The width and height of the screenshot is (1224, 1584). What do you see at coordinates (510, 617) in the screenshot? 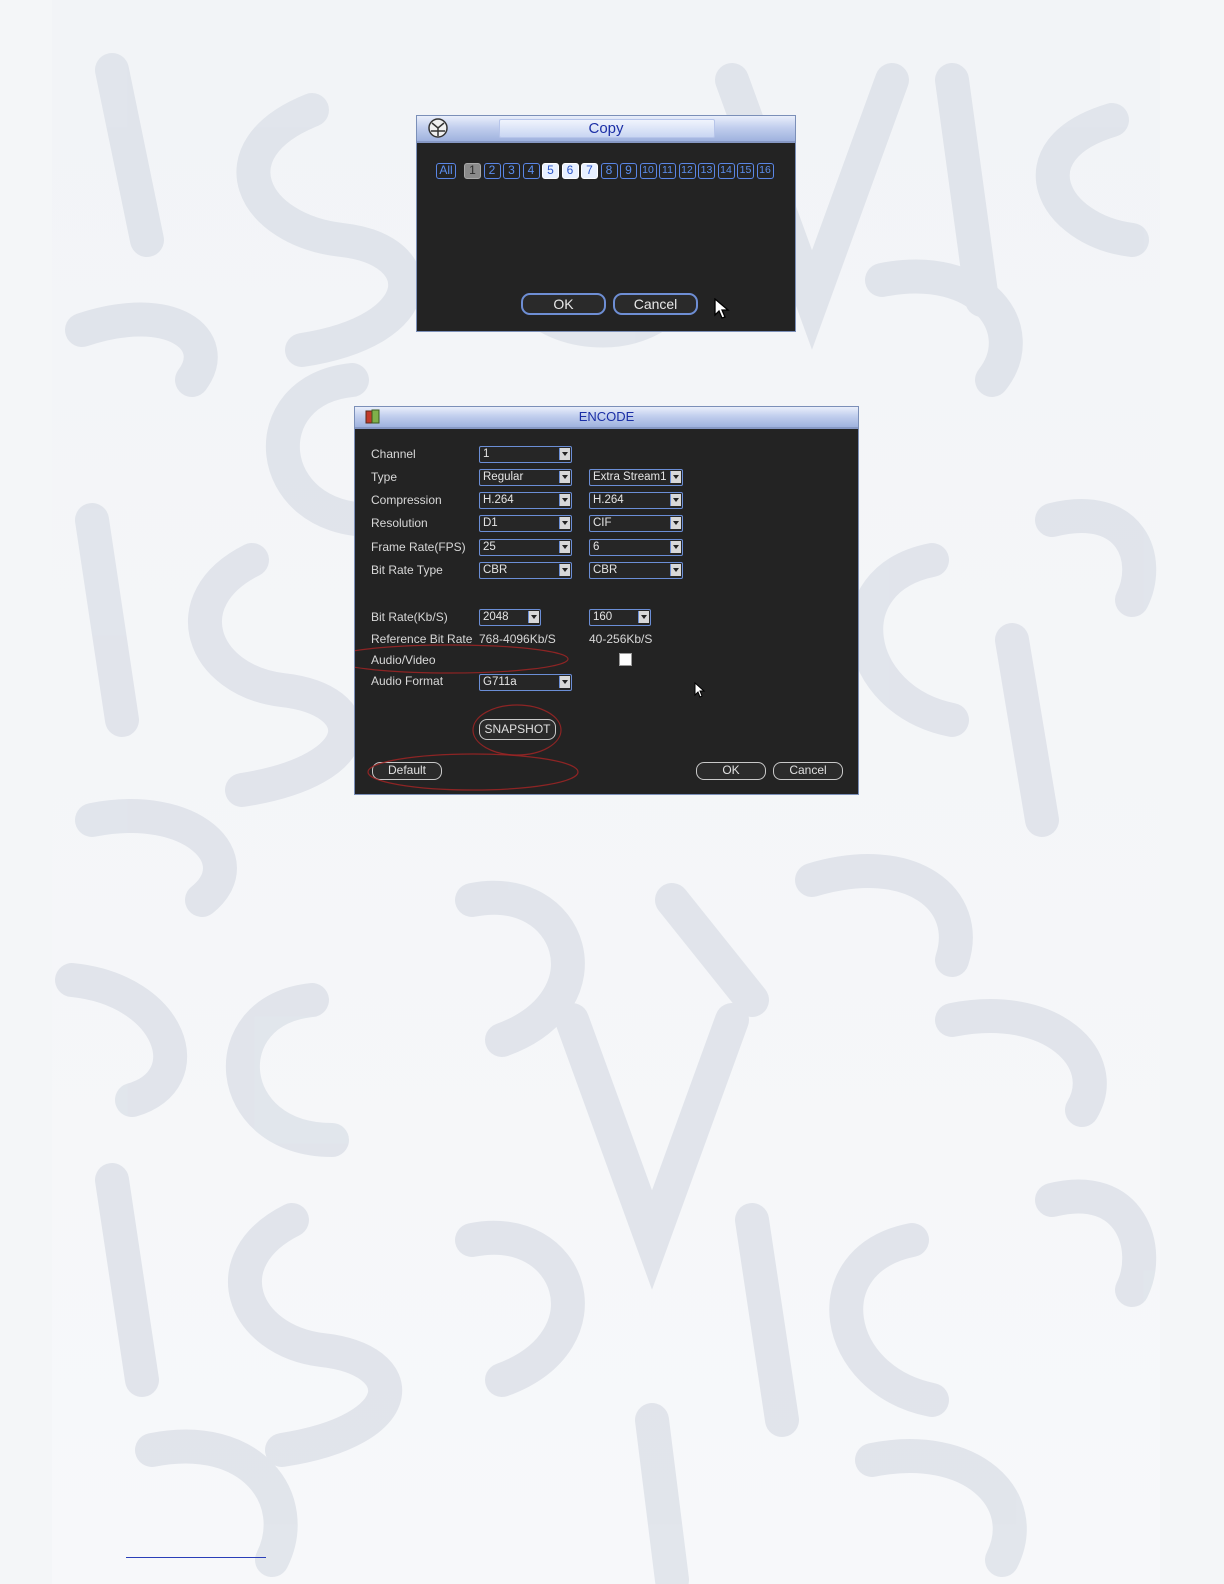
I see `bit-rate-select: 2048` at bounding box center [510, 617].